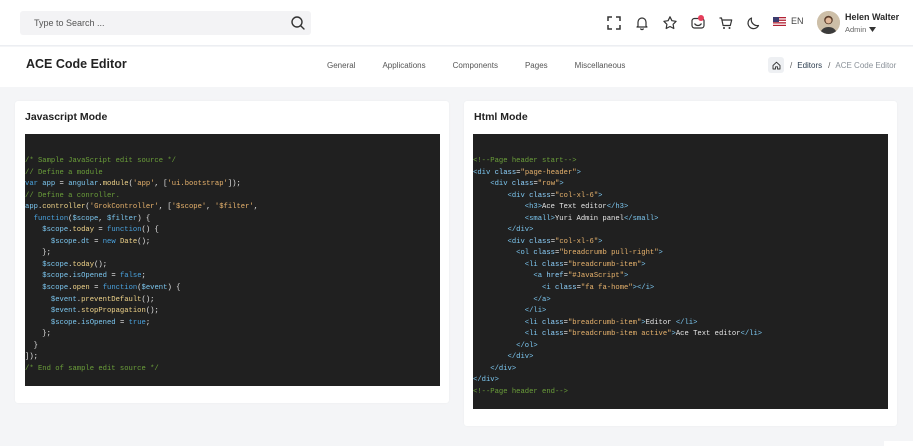  What do you see at coordinates (31, 345) in the screenshot?
I see `code-line: }` at bounding box center [31, 345].